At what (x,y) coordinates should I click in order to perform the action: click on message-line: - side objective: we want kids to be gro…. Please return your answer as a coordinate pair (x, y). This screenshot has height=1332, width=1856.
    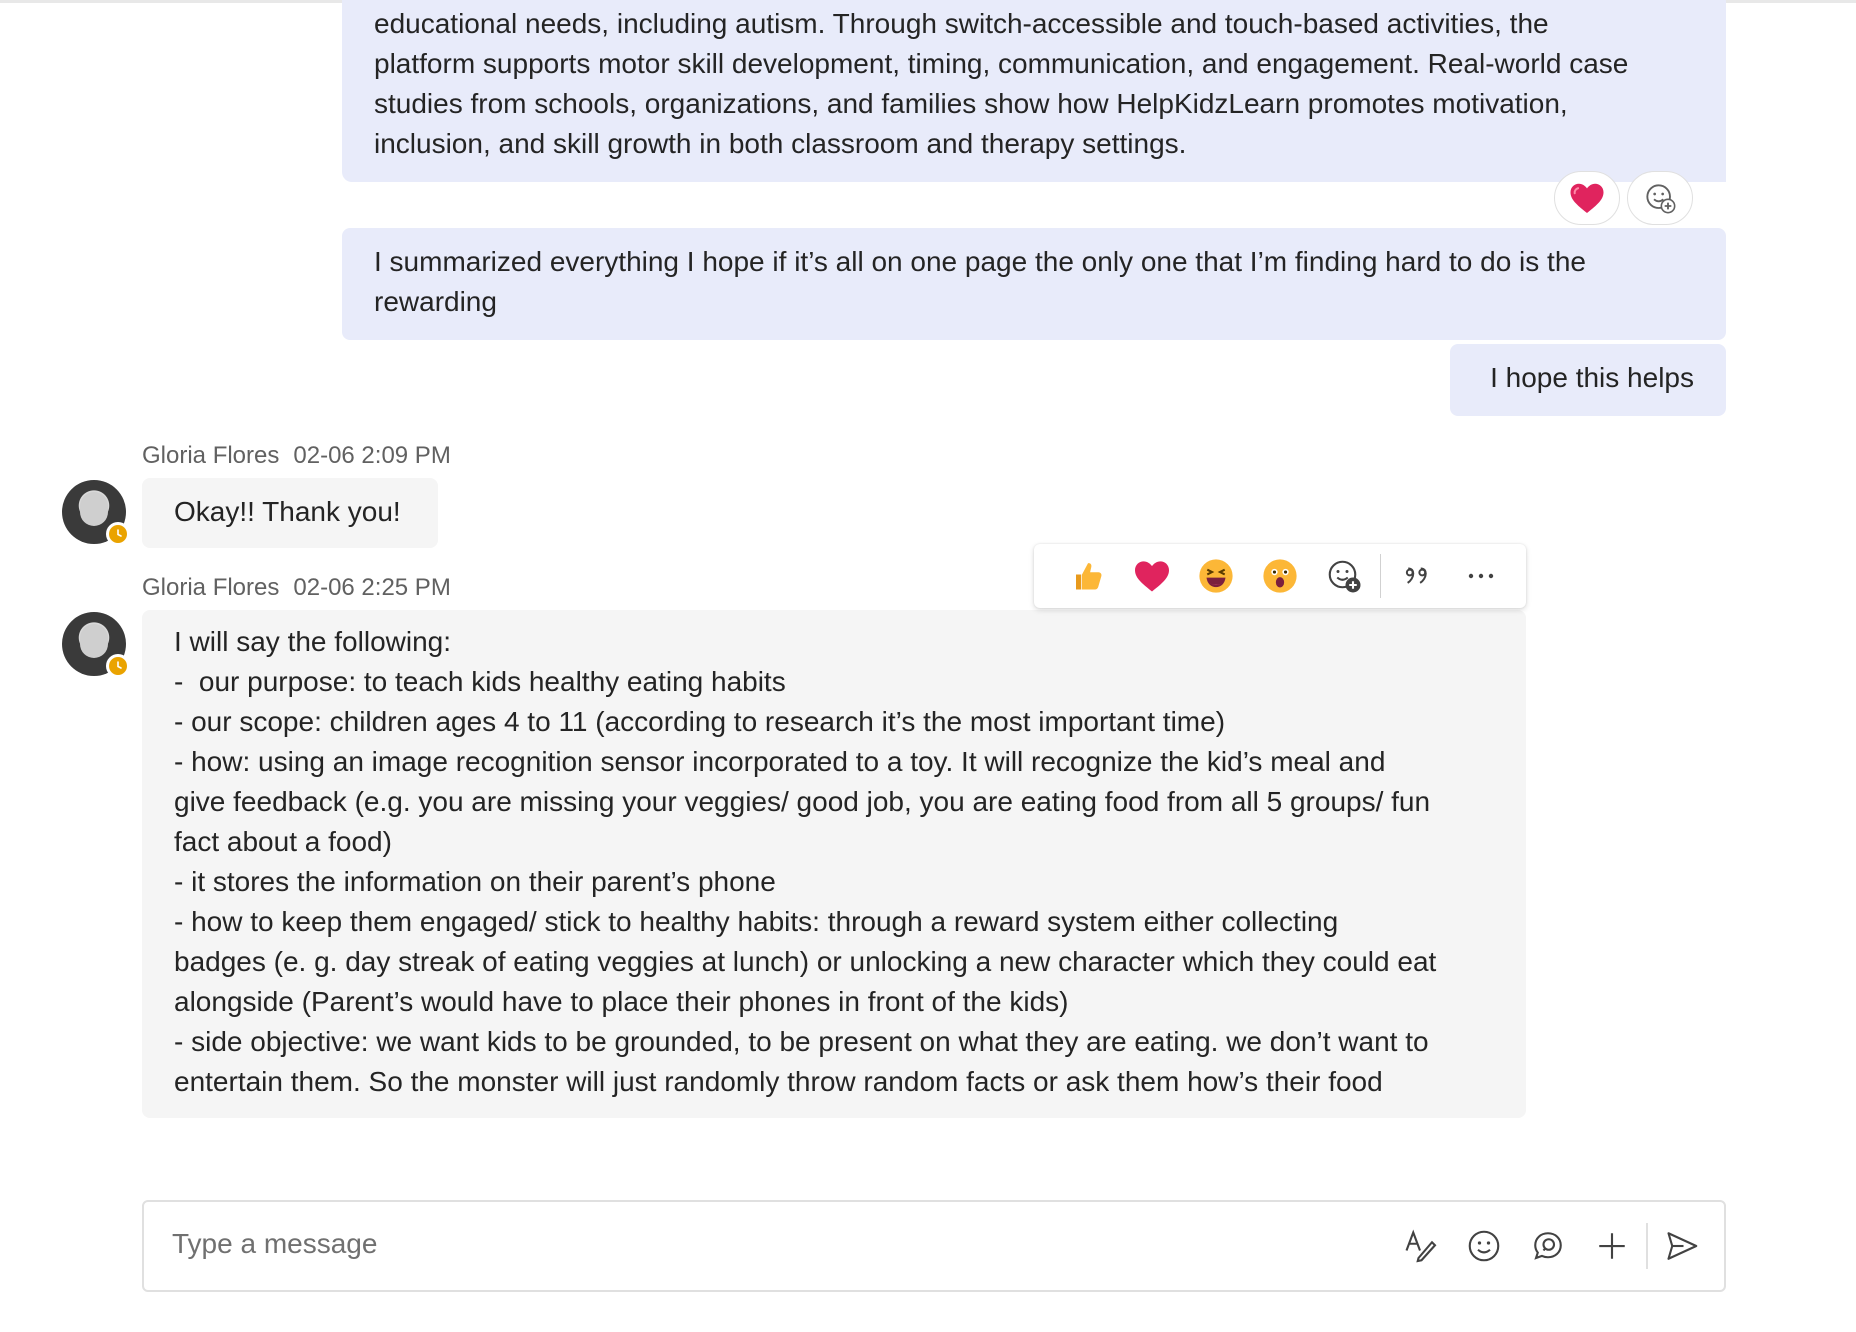
    Looking at the image, I should click on (801, 1041).